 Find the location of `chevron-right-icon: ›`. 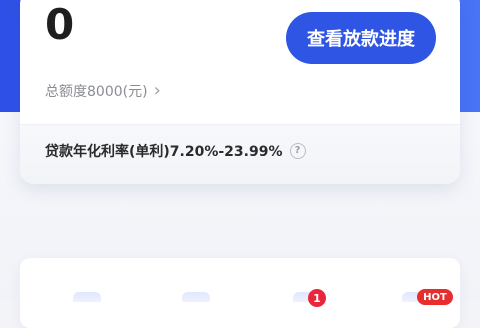

chevron-right-icon: › is located at coordinates (157, 90).